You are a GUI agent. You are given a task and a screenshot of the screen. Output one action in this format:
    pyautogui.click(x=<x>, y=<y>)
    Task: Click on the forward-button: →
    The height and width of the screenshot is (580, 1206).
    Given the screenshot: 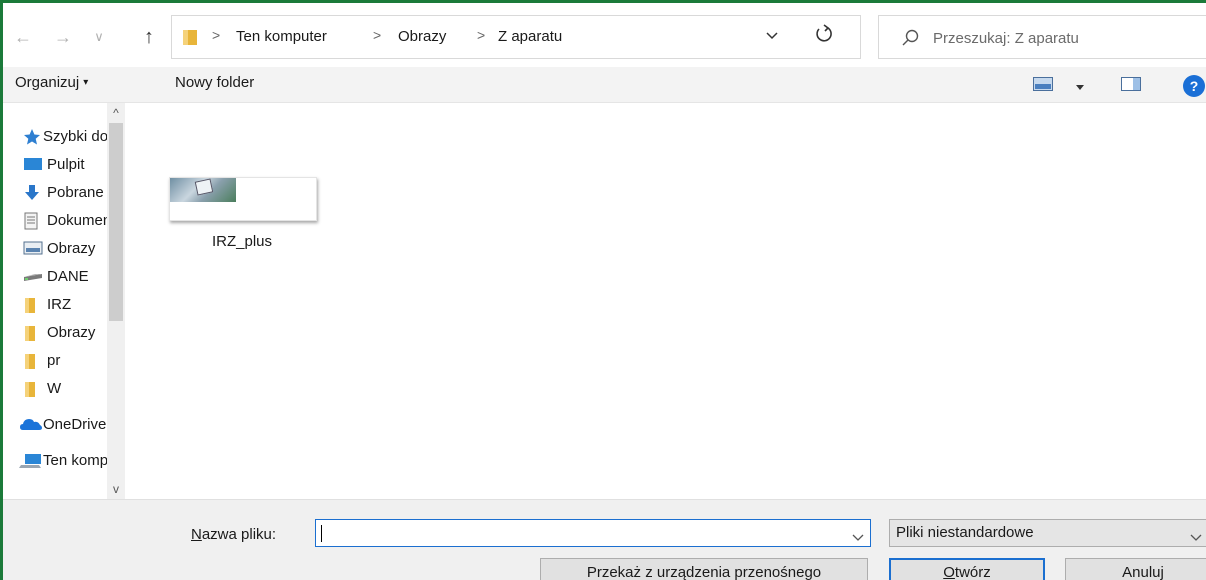 What is the action you would take?
    pyautogui.click(x=63, y=37)
    